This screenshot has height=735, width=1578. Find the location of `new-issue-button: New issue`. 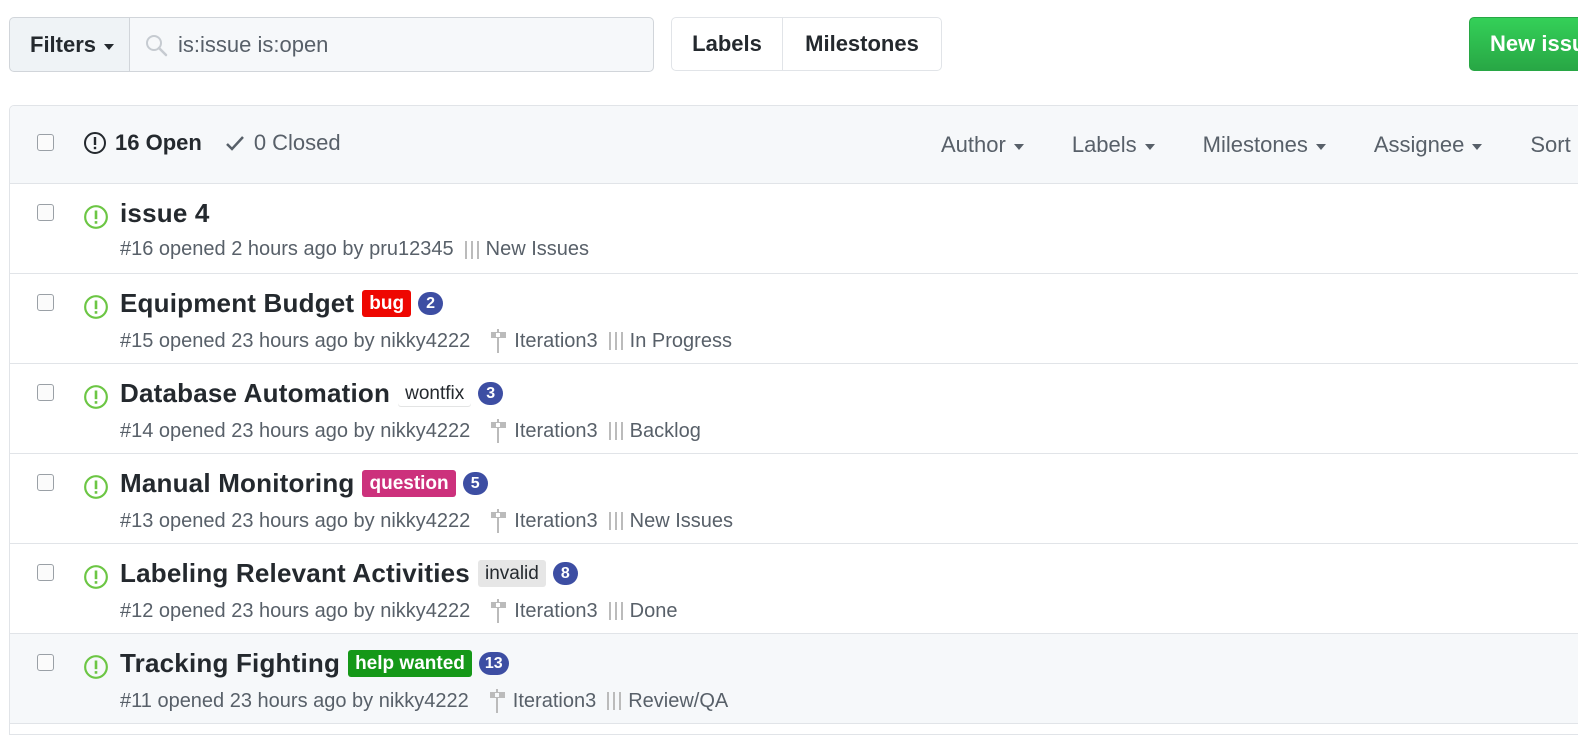

new-issue-button: New issue is located at coordinates (1523, 44).